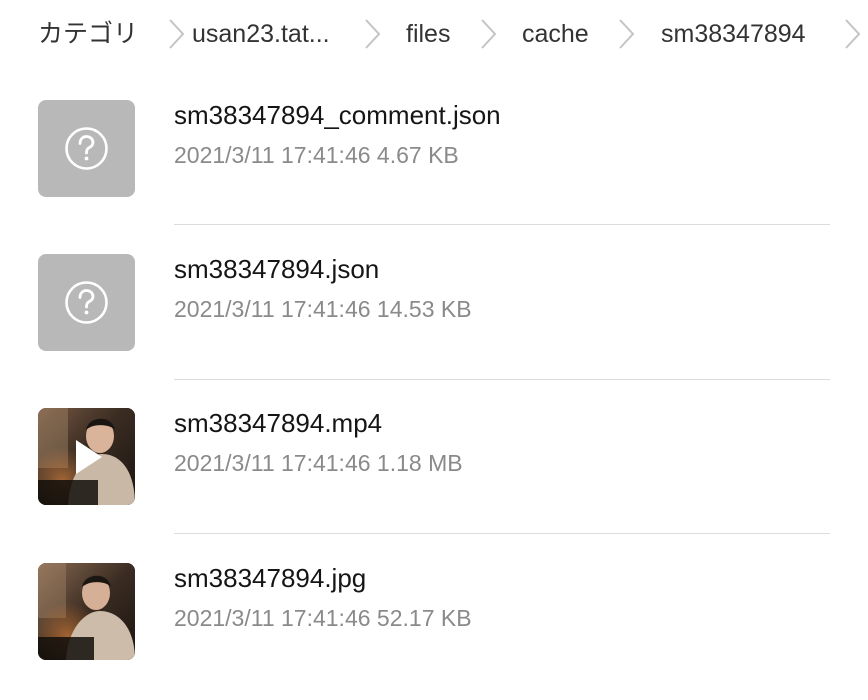 This screenshot has height=700, width=868. I want to click on file-name: sm38347894.json, so click(277, 269).